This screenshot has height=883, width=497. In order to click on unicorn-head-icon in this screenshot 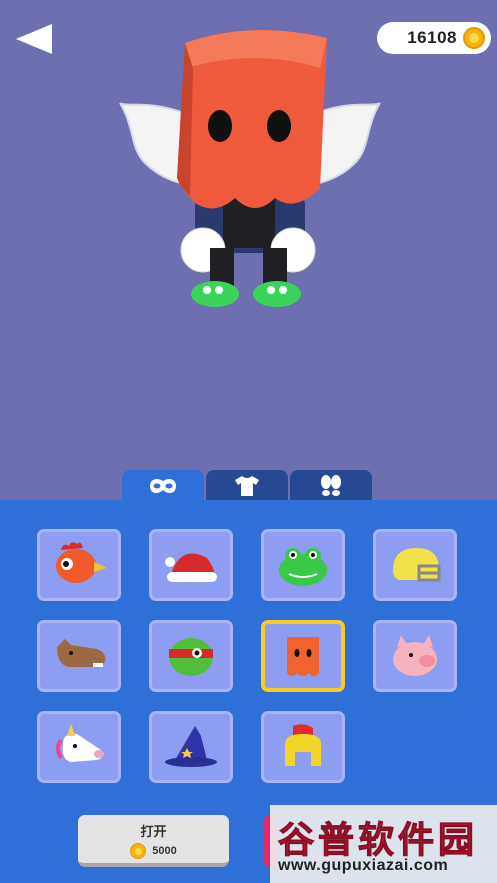, I will do `click(80, 743)`.